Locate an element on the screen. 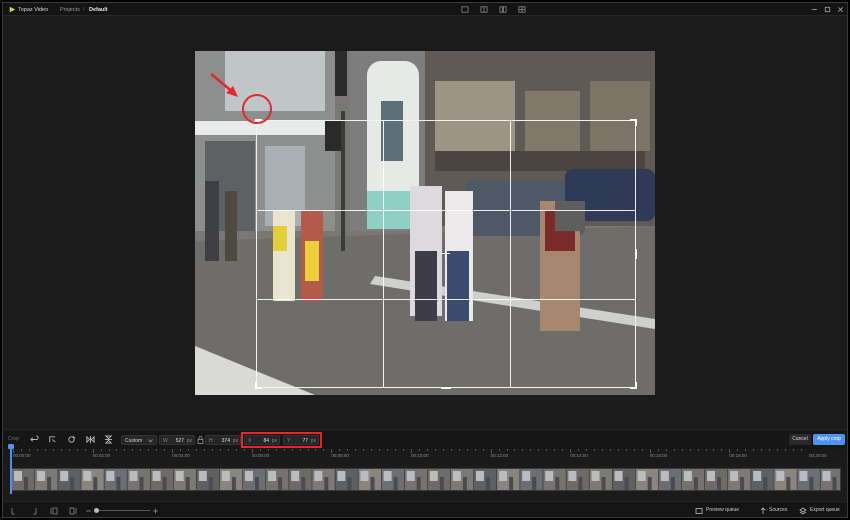 The height and width of the screenshot is (520, 850). preview-queue-icon is located at coordinates (699, 511).